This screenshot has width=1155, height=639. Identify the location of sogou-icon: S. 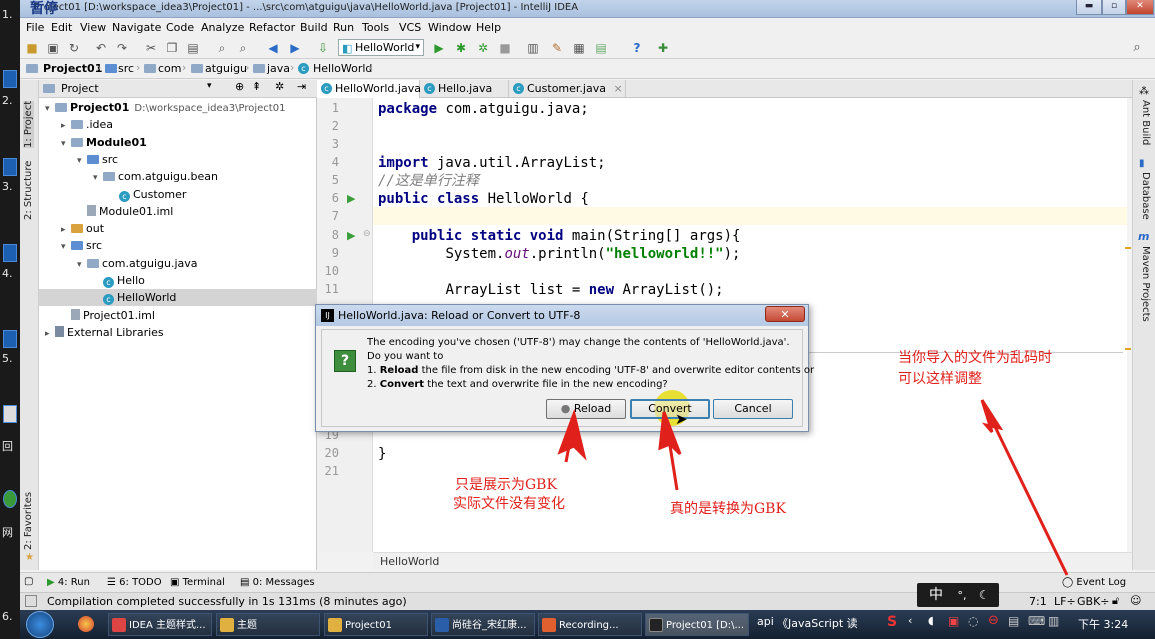
(892, 622).